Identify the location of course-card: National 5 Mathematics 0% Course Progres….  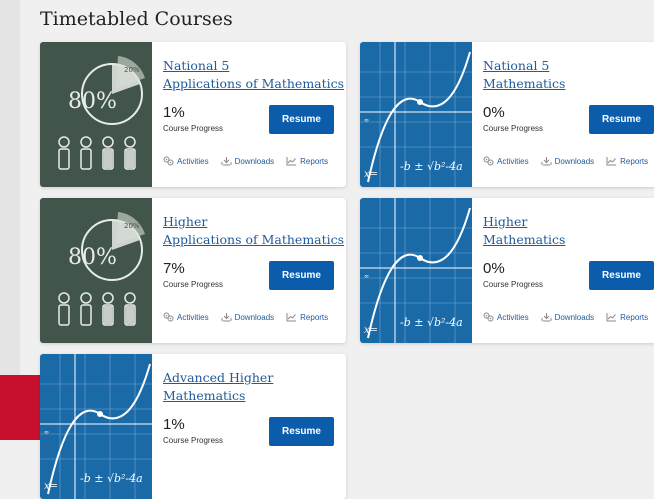
(507, 114).